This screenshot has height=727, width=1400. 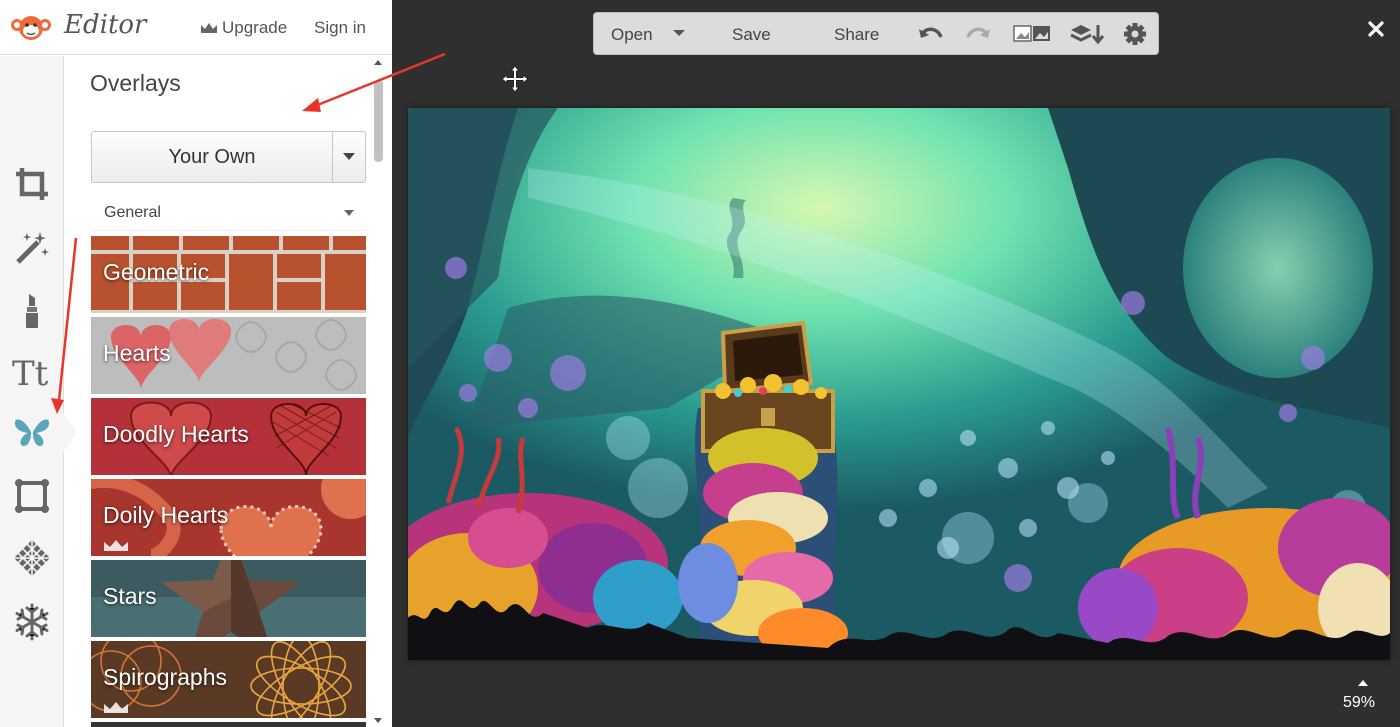 I want to click on share-button: Share, so click(x=856, y=35).